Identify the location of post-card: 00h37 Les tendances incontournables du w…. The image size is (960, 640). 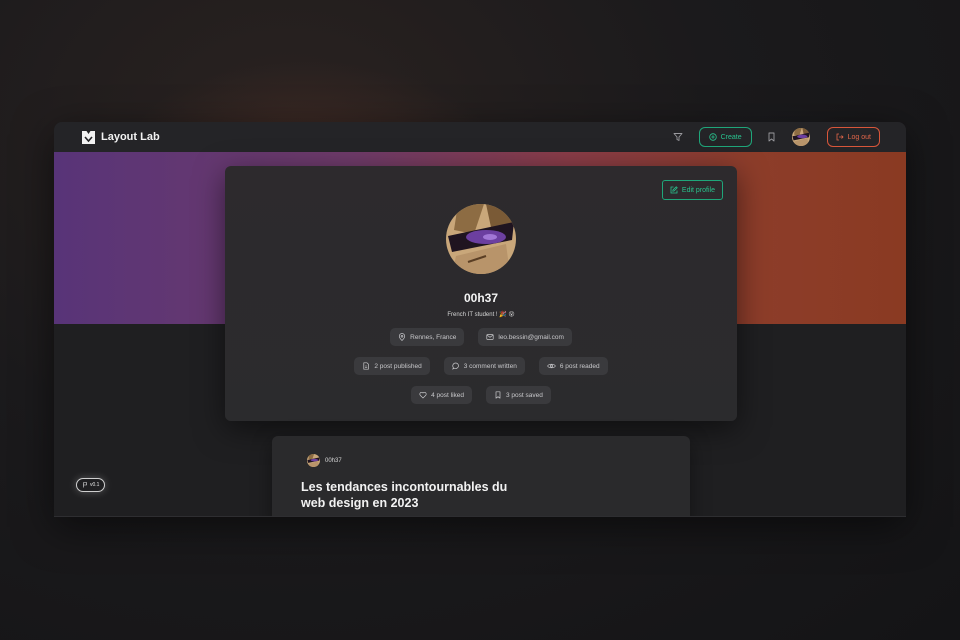
(481, 476).